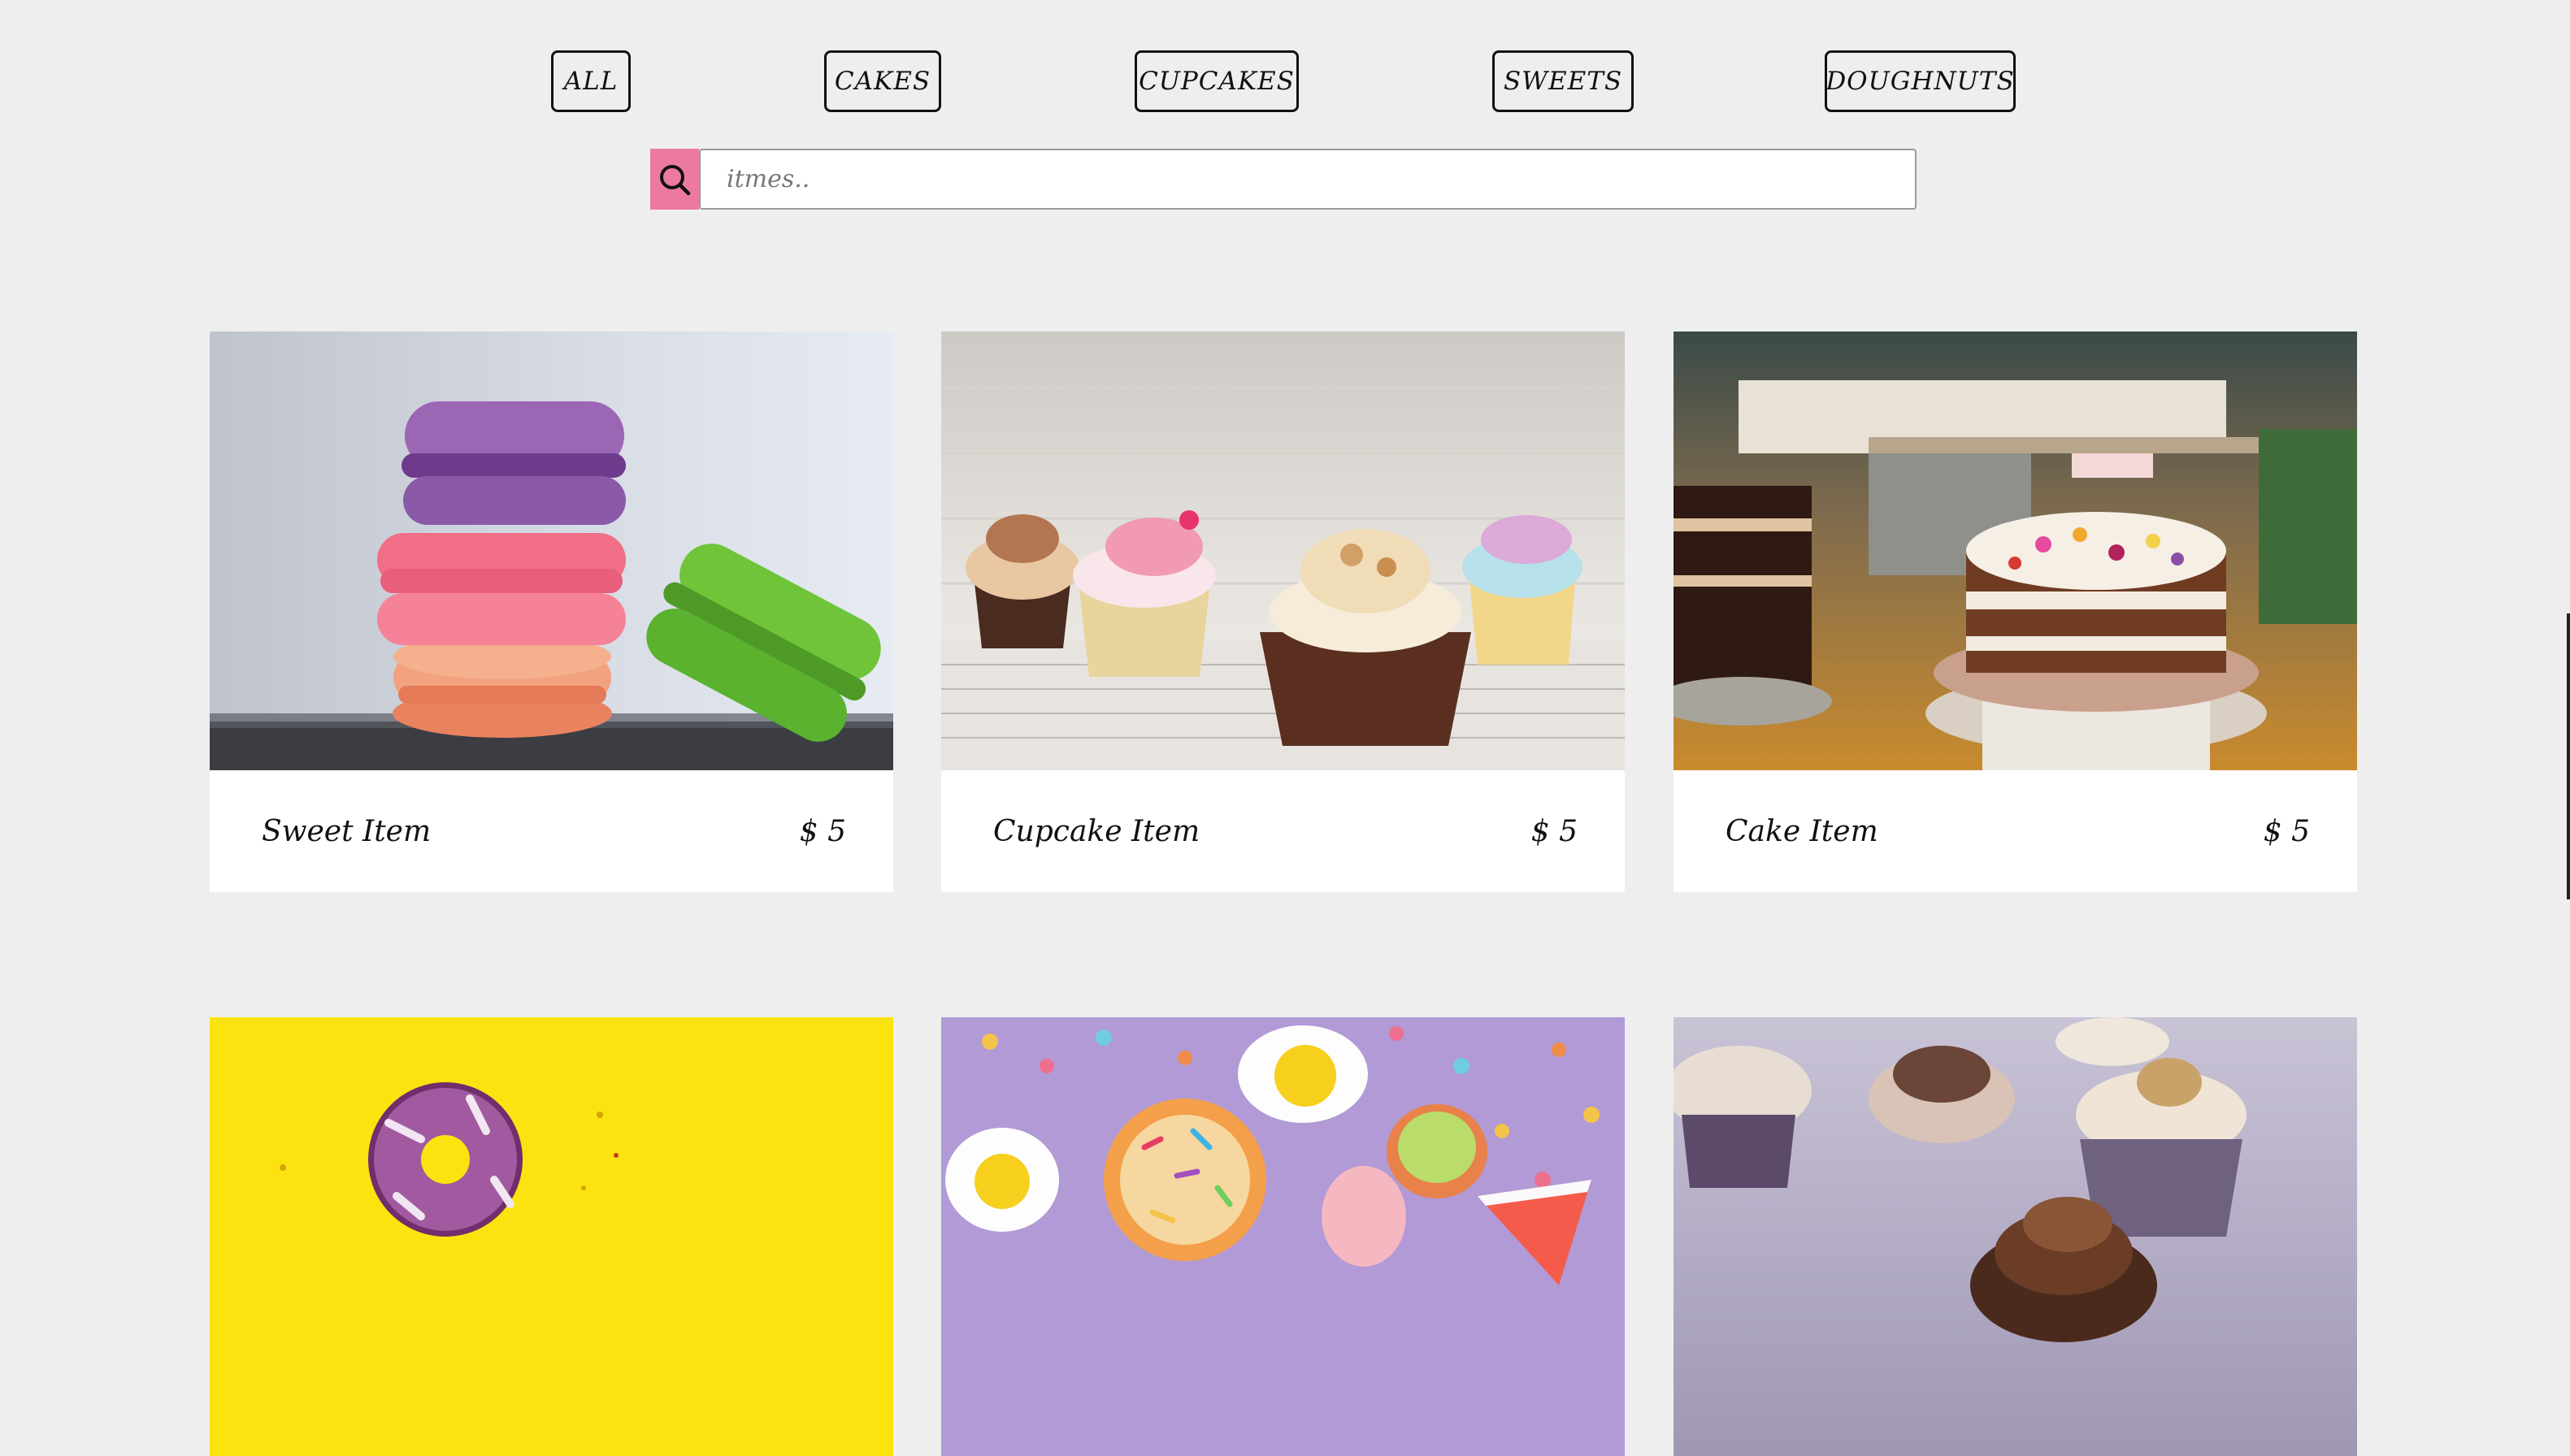 This screenshot has height=1456, width=2570. I want to click on filter-sweets-button: SWEETS, so click(1563, 81).